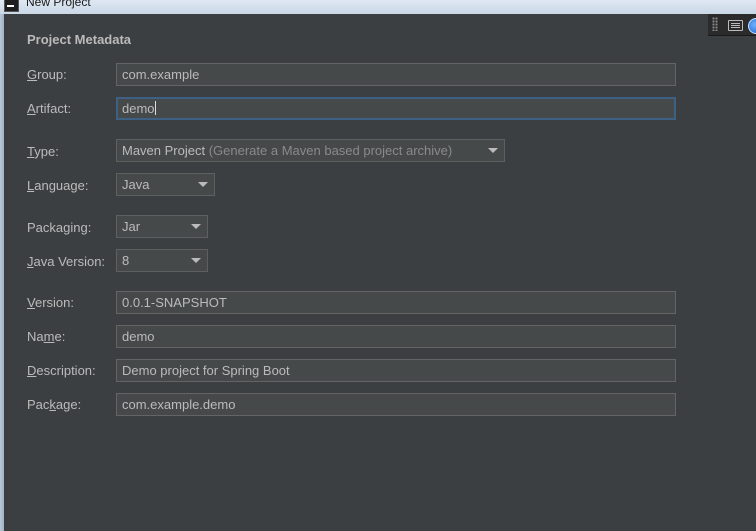 The height and width of the screenshot is (531, 756). Describe the element at coordinates (79, 39) in the screenshot. I see `section-title: Project Metadata` at that location.